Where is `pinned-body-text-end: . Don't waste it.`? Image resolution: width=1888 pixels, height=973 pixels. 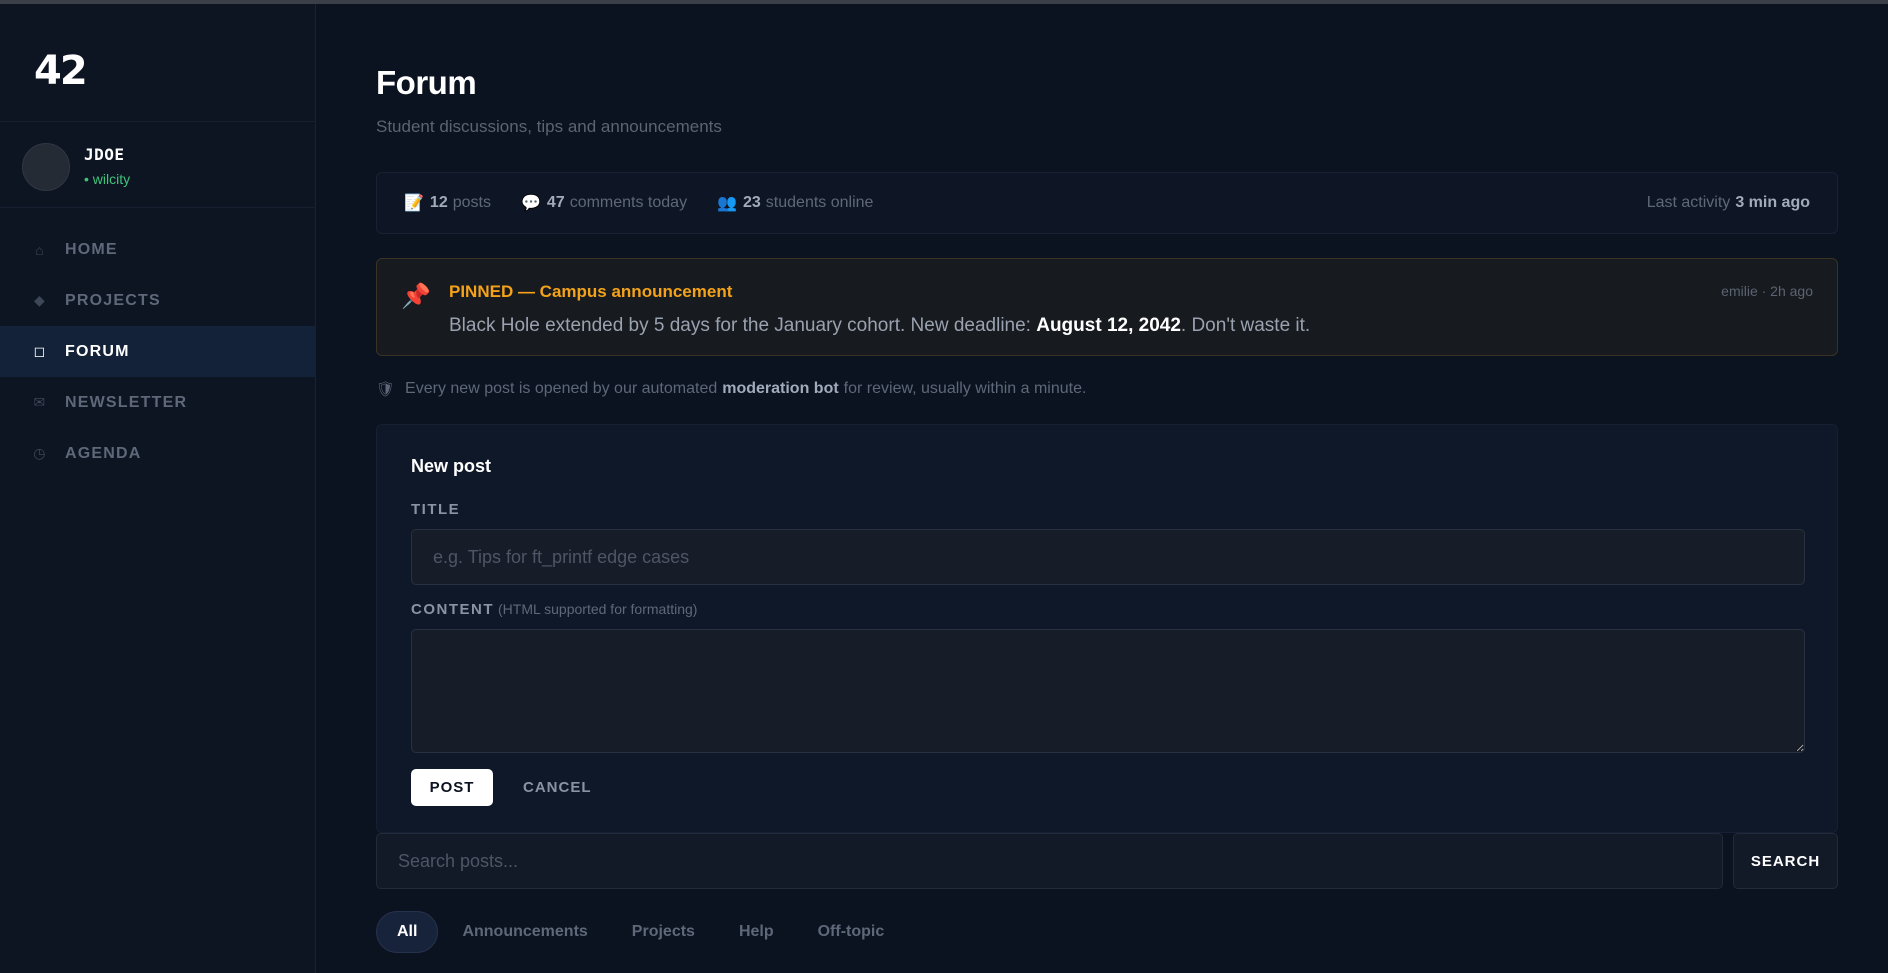 pinned-body-text-end: . Don't waste it. is located at coordinates (1245, 325).